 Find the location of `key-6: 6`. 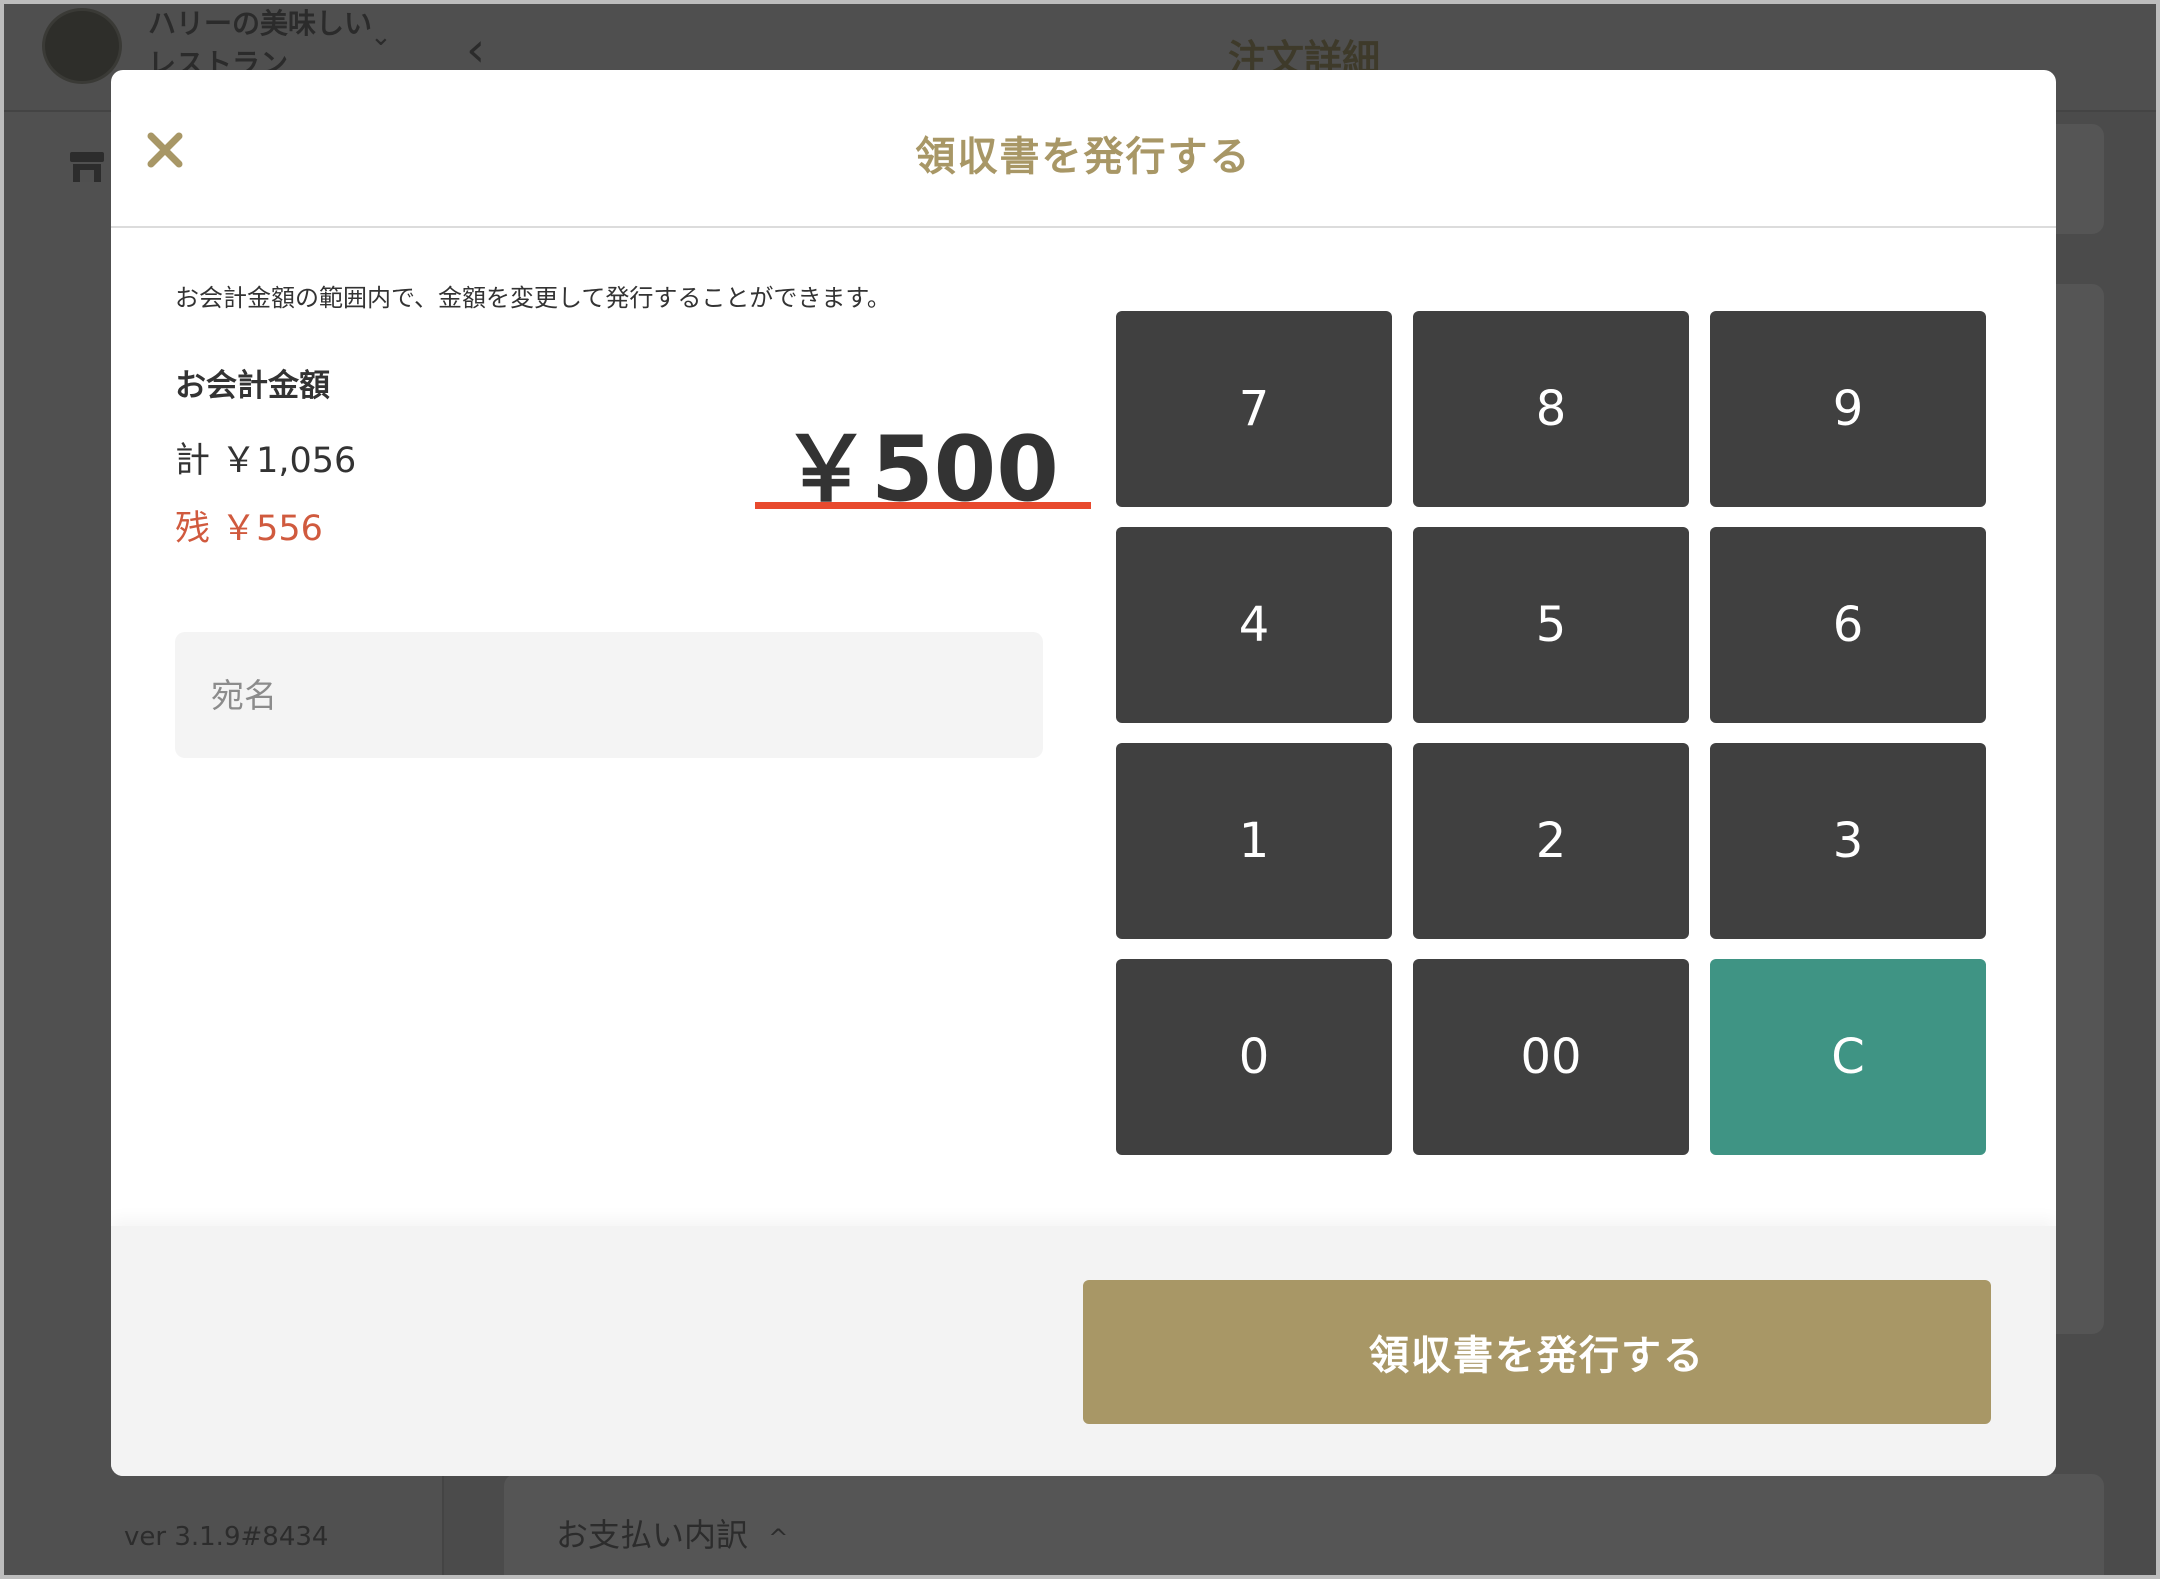

key-6: 6 is located at coordinates (1848, 625).